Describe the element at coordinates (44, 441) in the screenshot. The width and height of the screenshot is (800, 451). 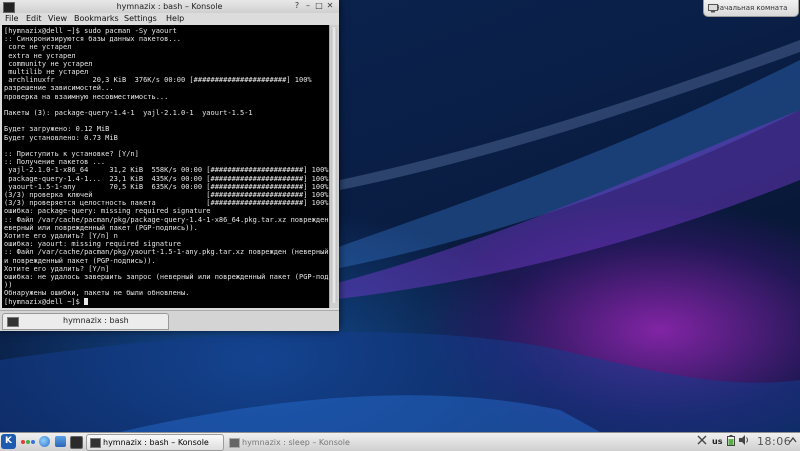
I see `browser-launcher-icon` at that location.